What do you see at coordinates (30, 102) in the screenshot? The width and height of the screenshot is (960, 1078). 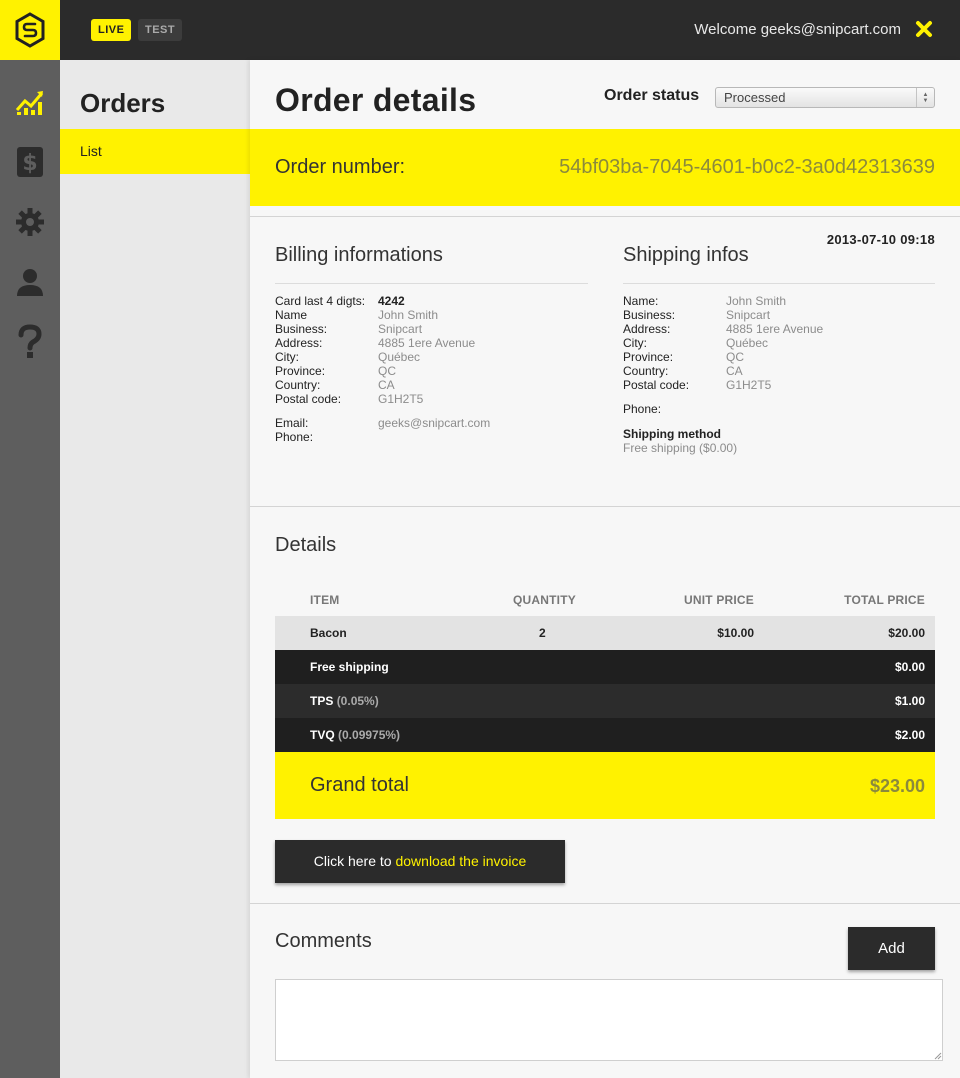 I see `chart-icon` at bounding box center [30, 102].